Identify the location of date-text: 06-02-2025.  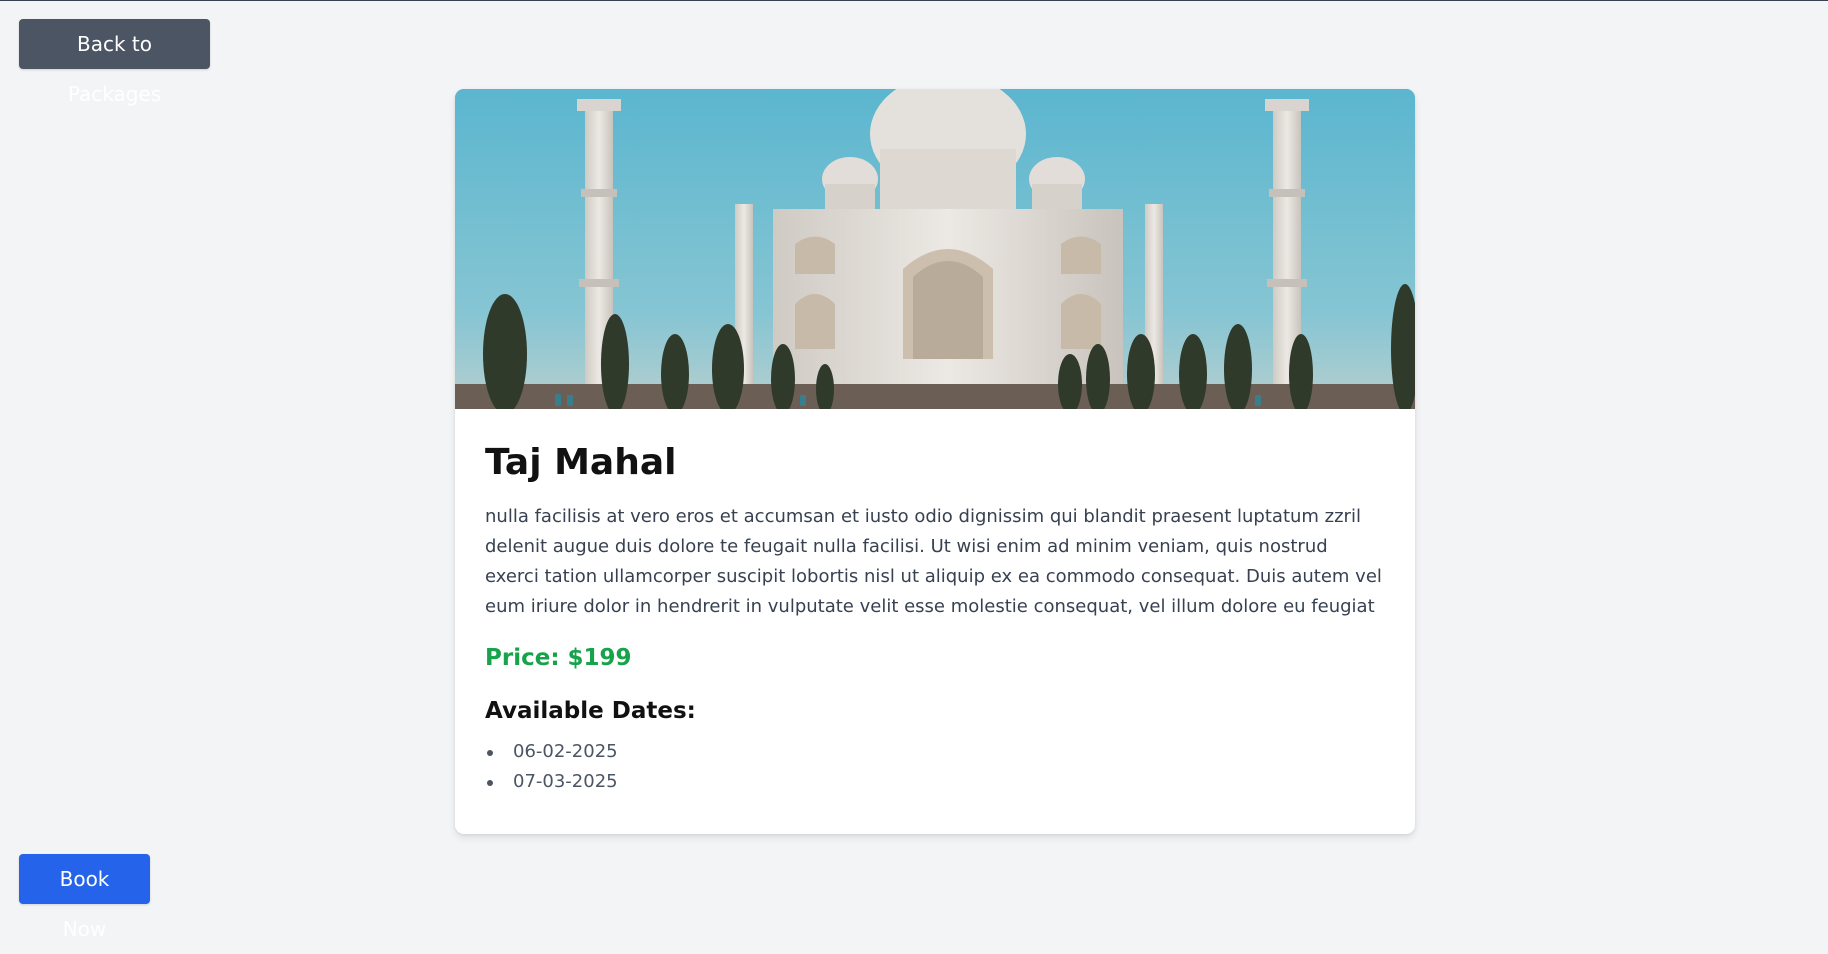
(565, 751).